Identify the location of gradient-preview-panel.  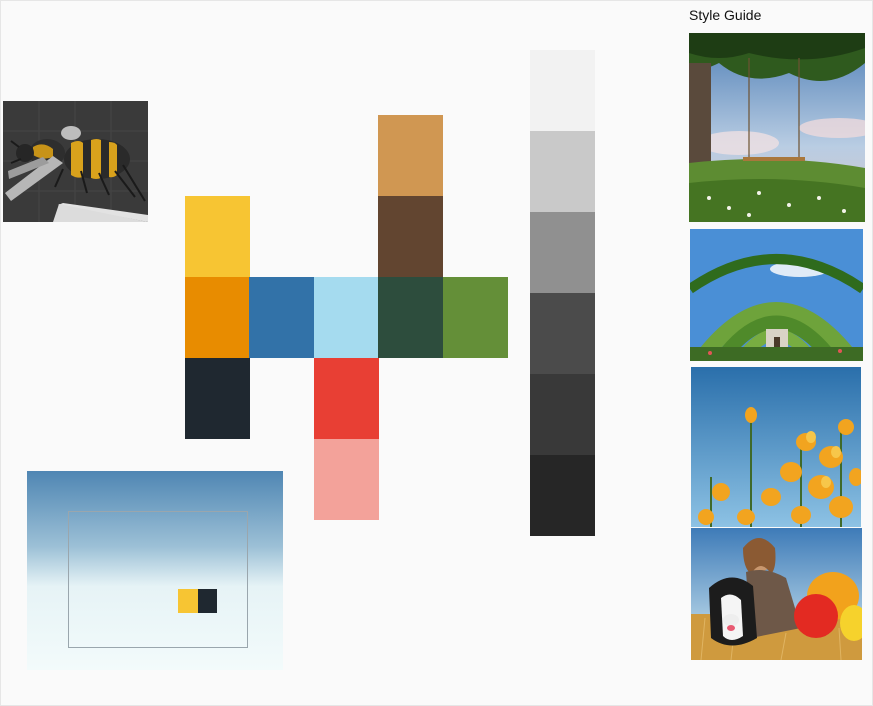
(155, 570).